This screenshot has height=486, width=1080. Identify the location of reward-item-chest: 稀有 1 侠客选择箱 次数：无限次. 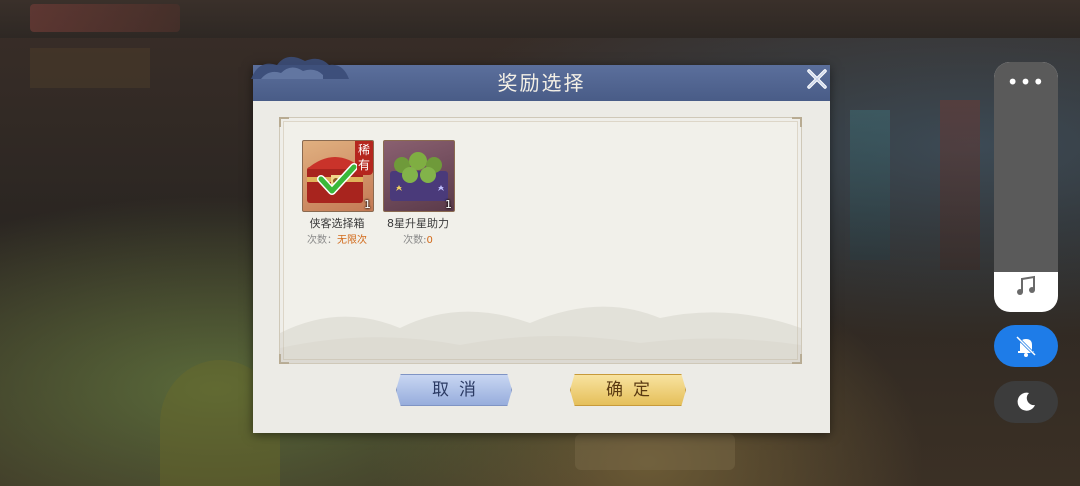
(337, 193).